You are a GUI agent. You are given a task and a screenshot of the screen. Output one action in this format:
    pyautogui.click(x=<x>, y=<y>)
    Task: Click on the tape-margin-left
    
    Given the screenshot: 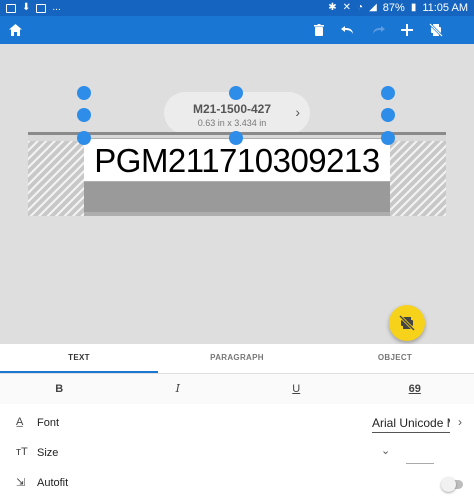 What is the action you would take?
    pyautogui.click(x=56, y=178)
    